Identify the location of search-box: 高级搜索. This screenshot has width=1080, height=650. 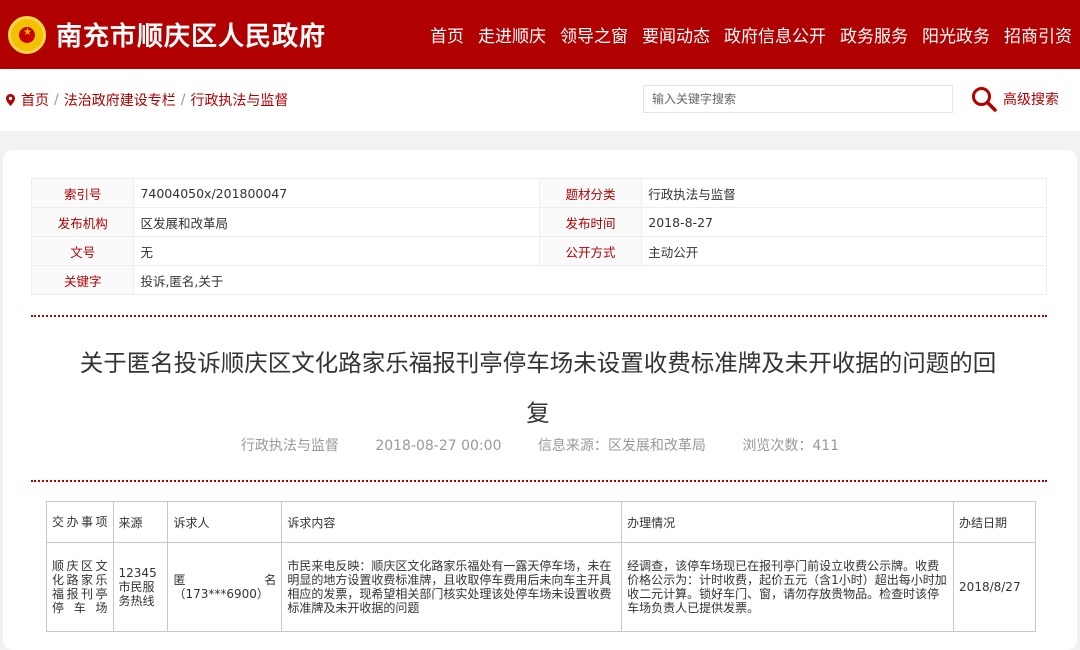
(851, 99).